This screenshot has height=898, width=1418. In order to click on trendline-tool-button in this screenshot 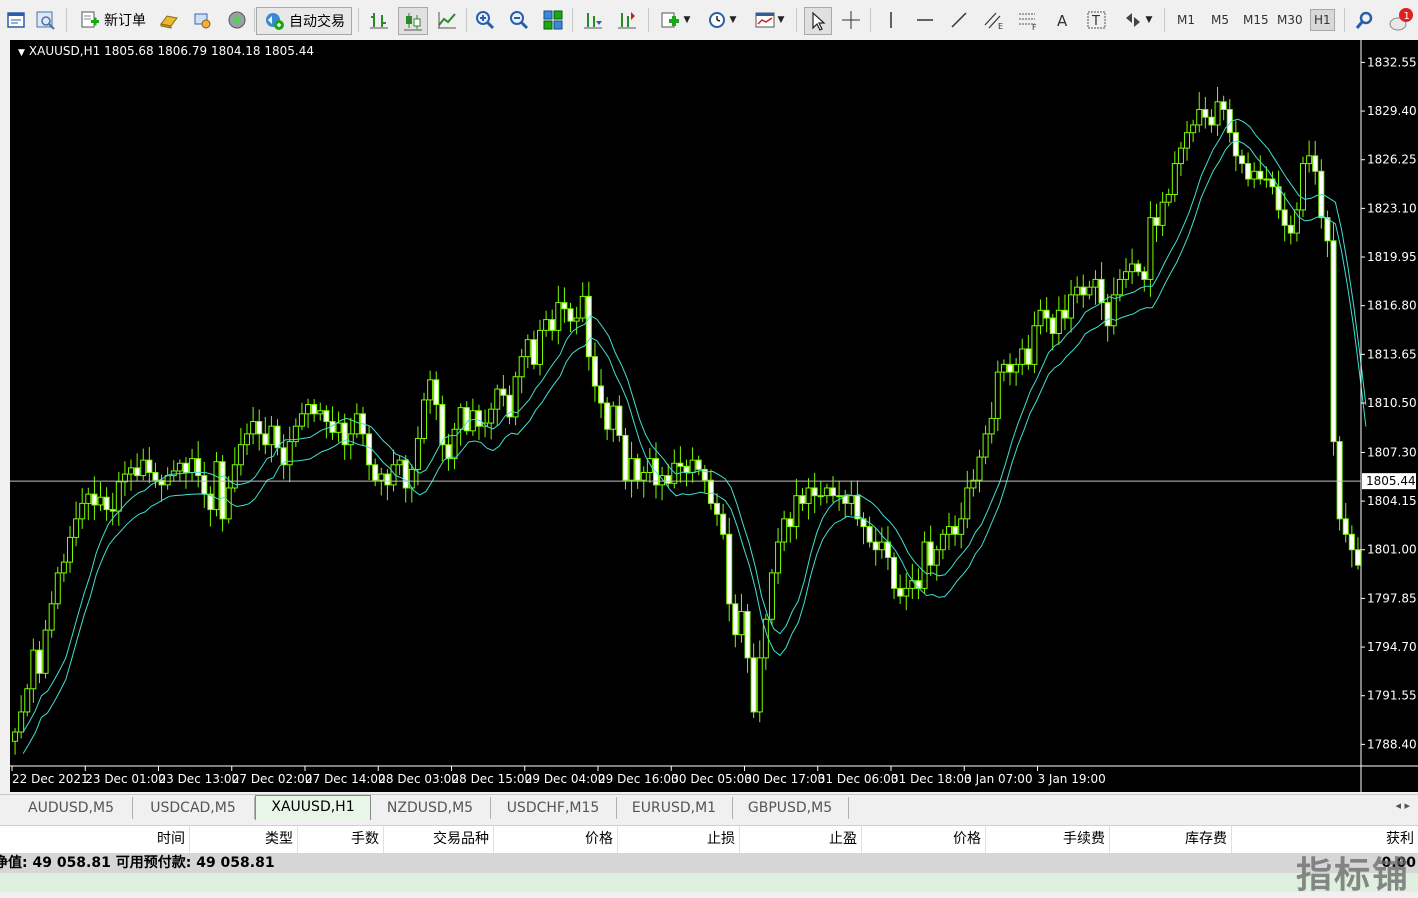, I will do `click(959, 20)`.